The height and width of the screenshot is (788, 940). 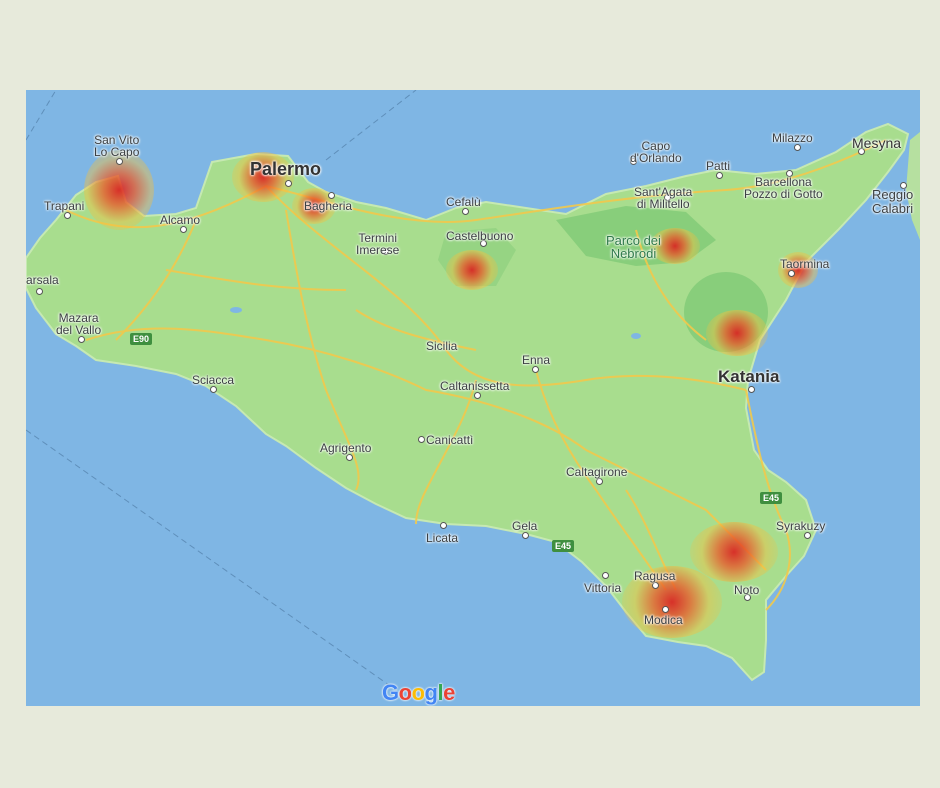 I want to click on label-taormina: Taormina, so click(x=805, y=264).